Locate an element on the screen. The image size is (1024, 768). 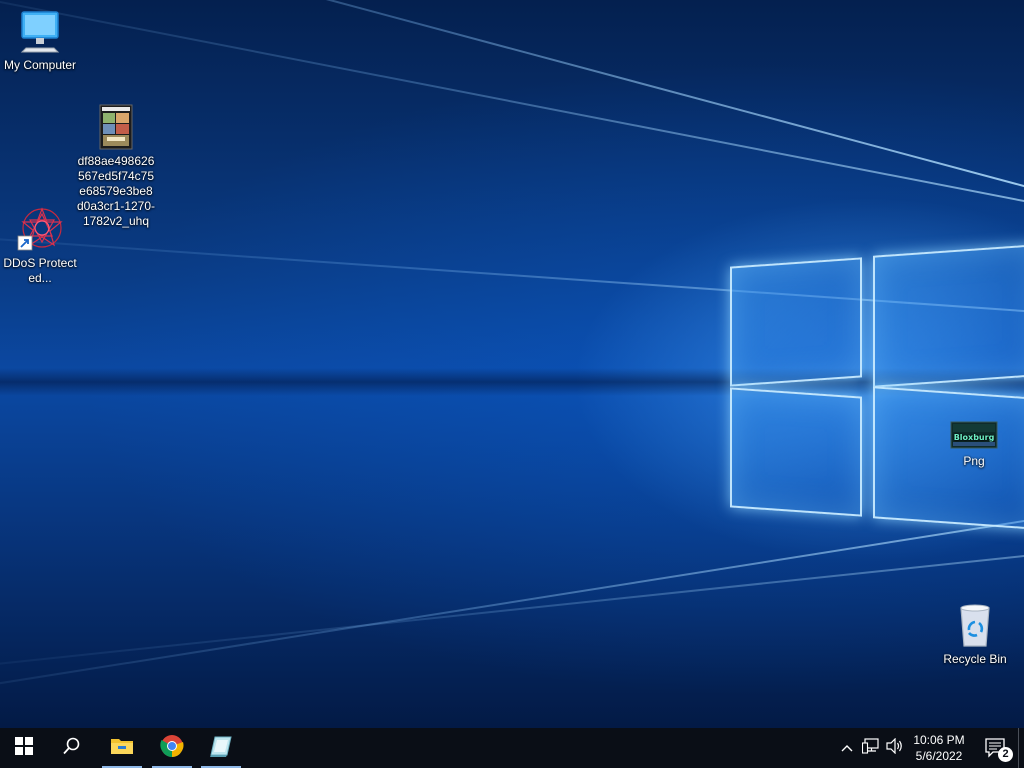
action-center-button: 2 is located at coordinates (996, 748).